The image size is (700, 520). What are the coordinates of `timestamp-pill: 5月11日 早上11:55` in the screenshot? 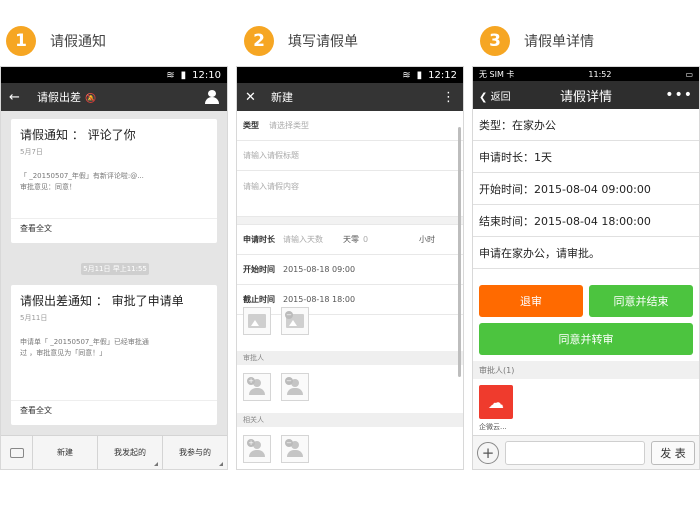 It's located at (115, 269).